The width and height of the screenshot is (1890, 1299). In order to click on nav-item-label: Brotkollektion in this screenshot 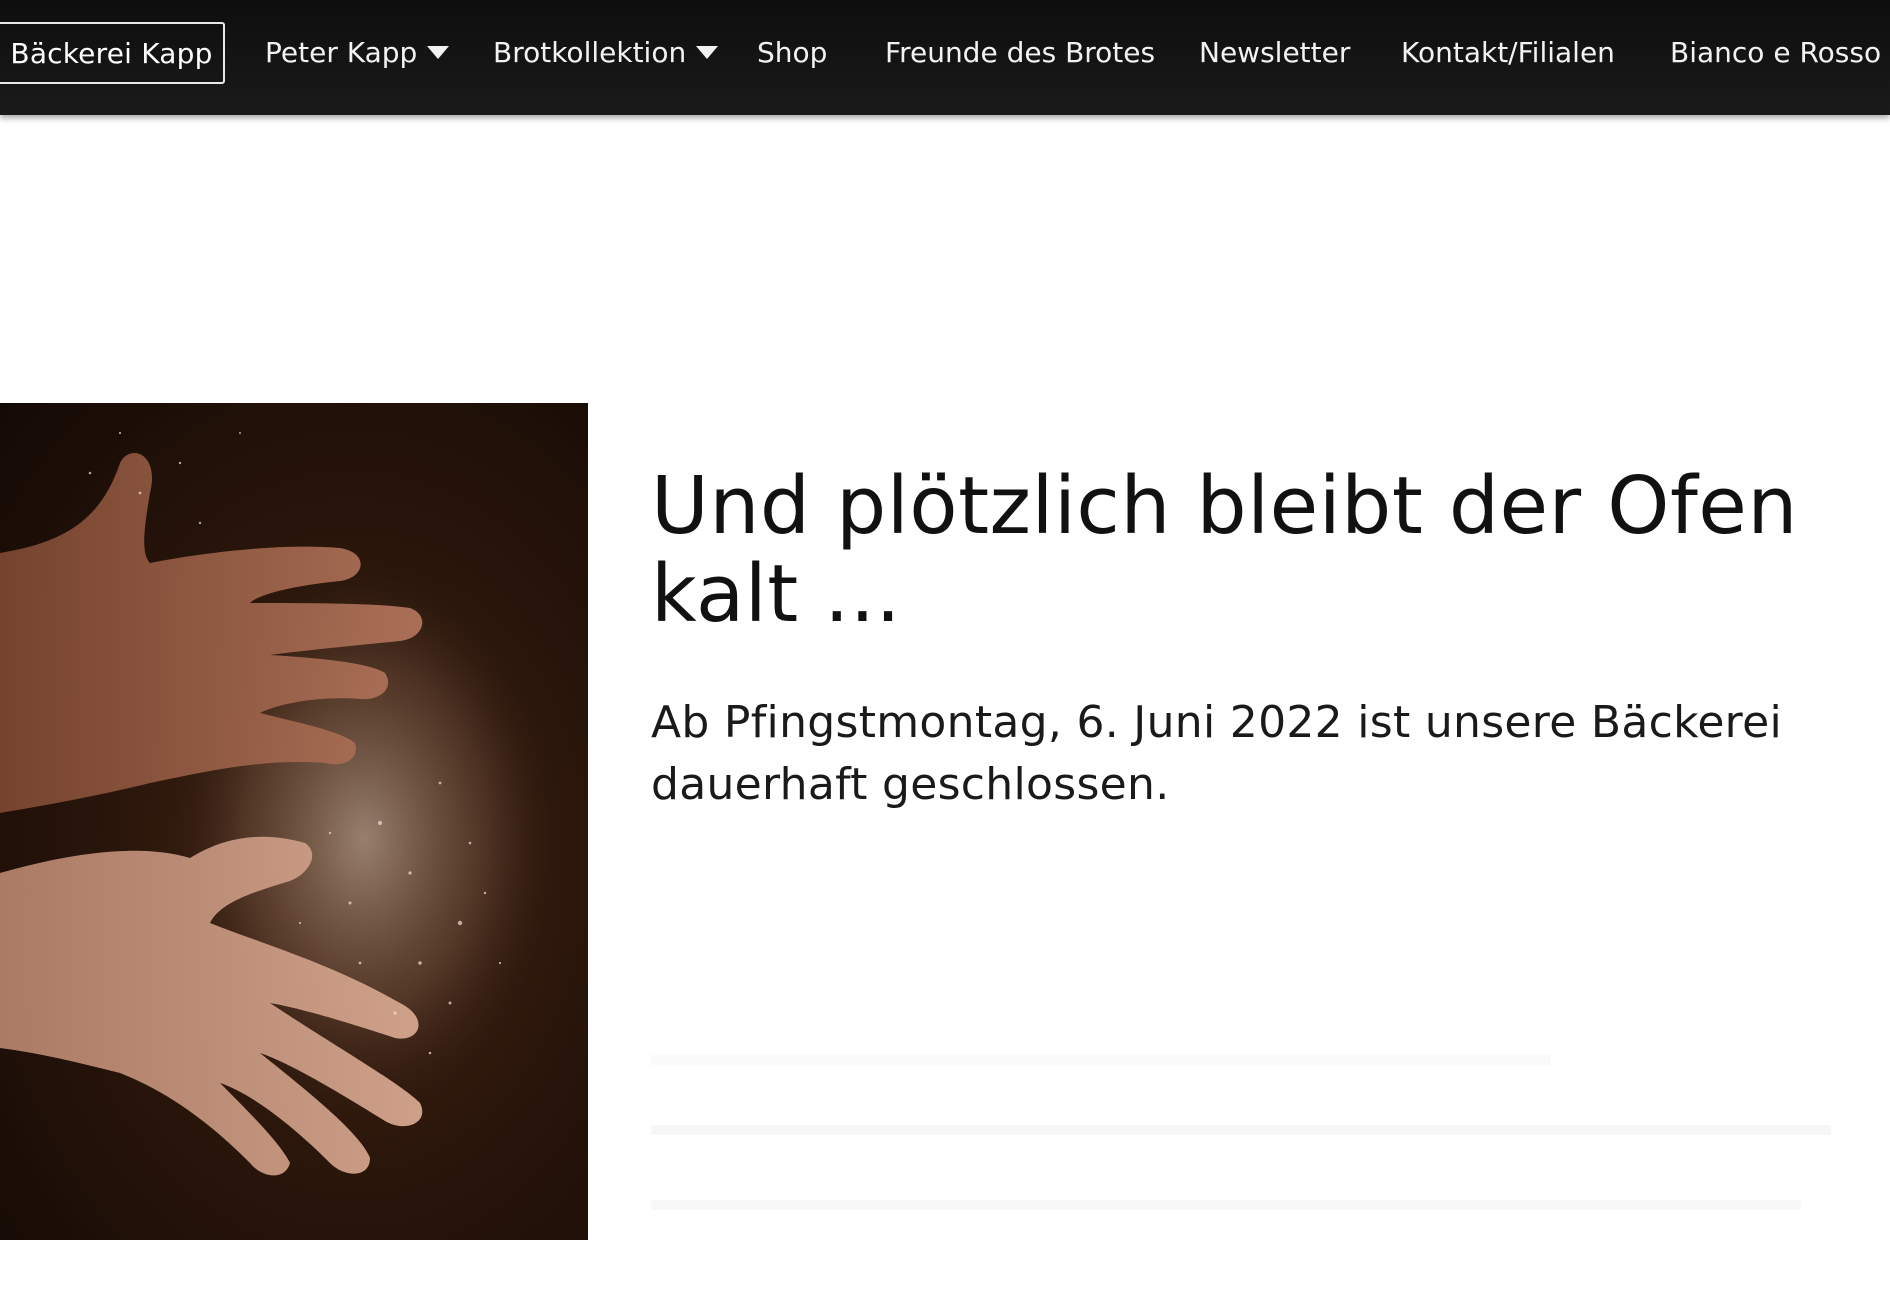, I will do `click(590, 52)`.